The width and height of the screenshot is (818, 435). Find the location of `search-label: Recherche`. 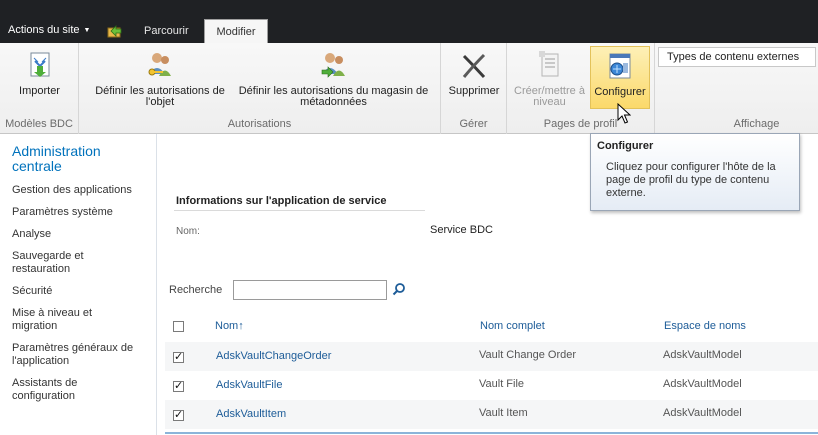

search-label: Recherche is located at coordinates (196, 290).